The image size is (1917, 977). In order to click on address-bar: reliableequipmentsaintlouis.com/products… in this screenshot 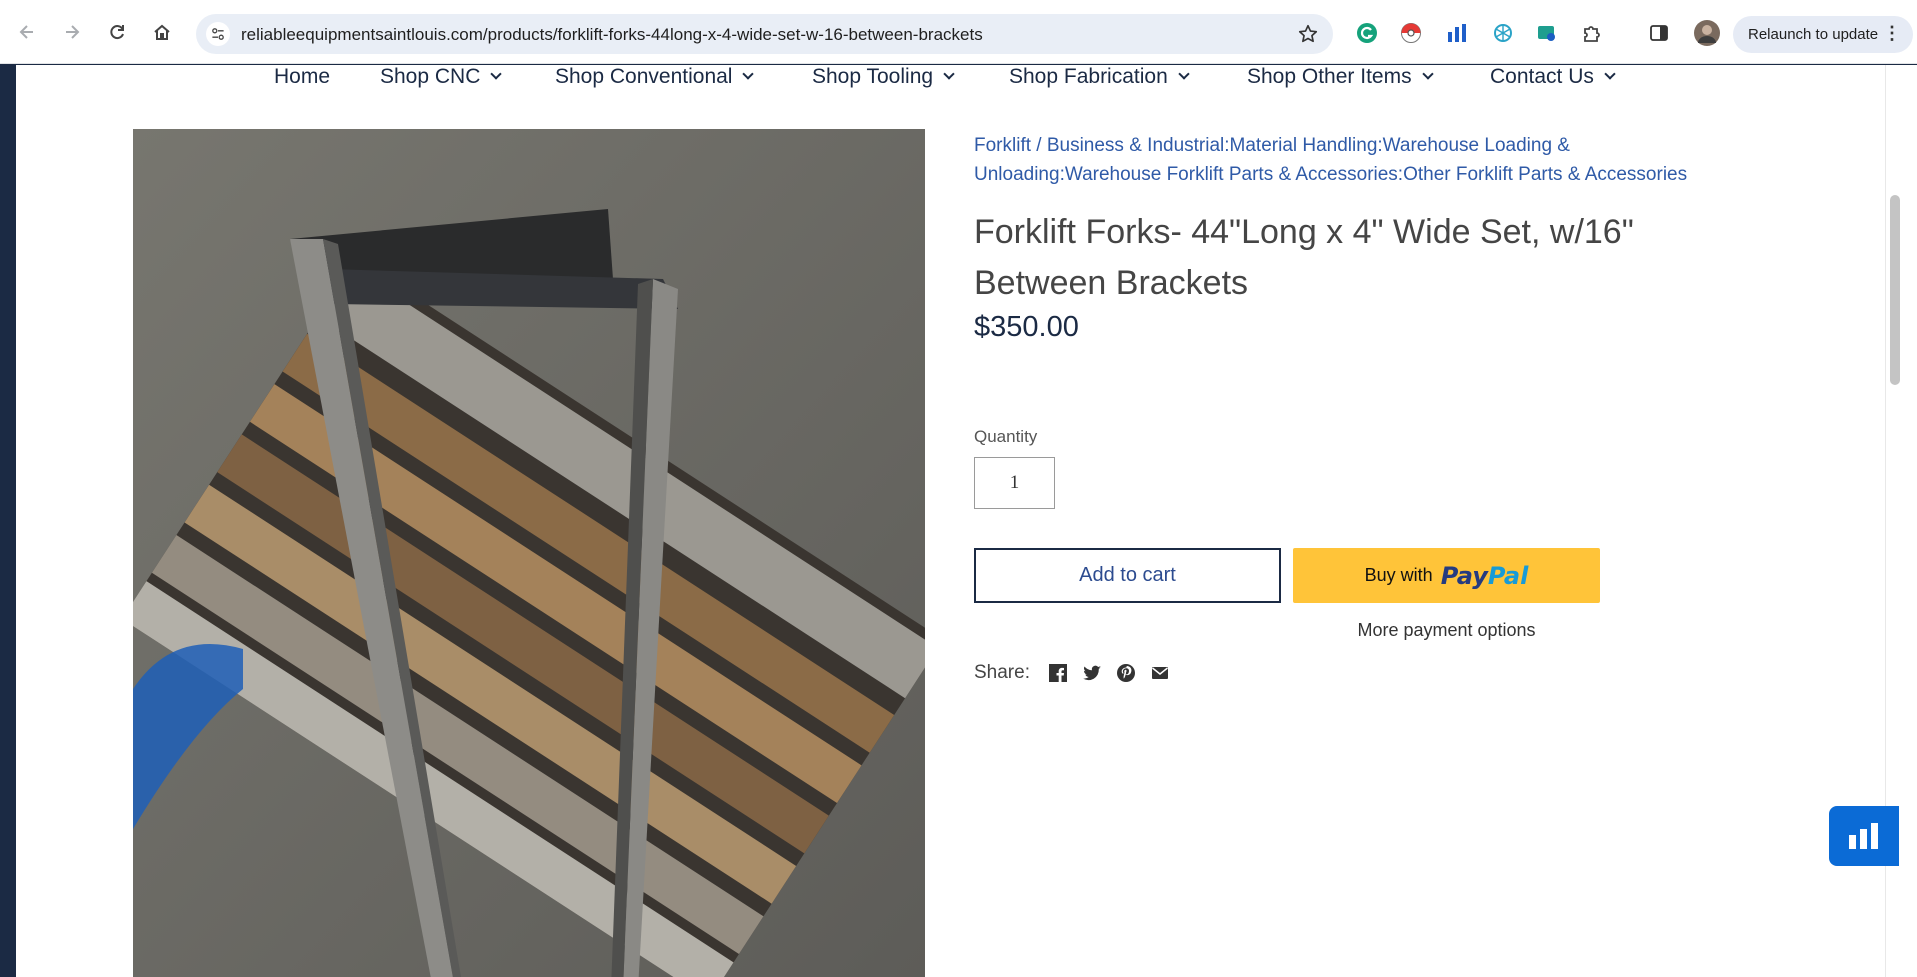, I will do `click(764, 34)`.